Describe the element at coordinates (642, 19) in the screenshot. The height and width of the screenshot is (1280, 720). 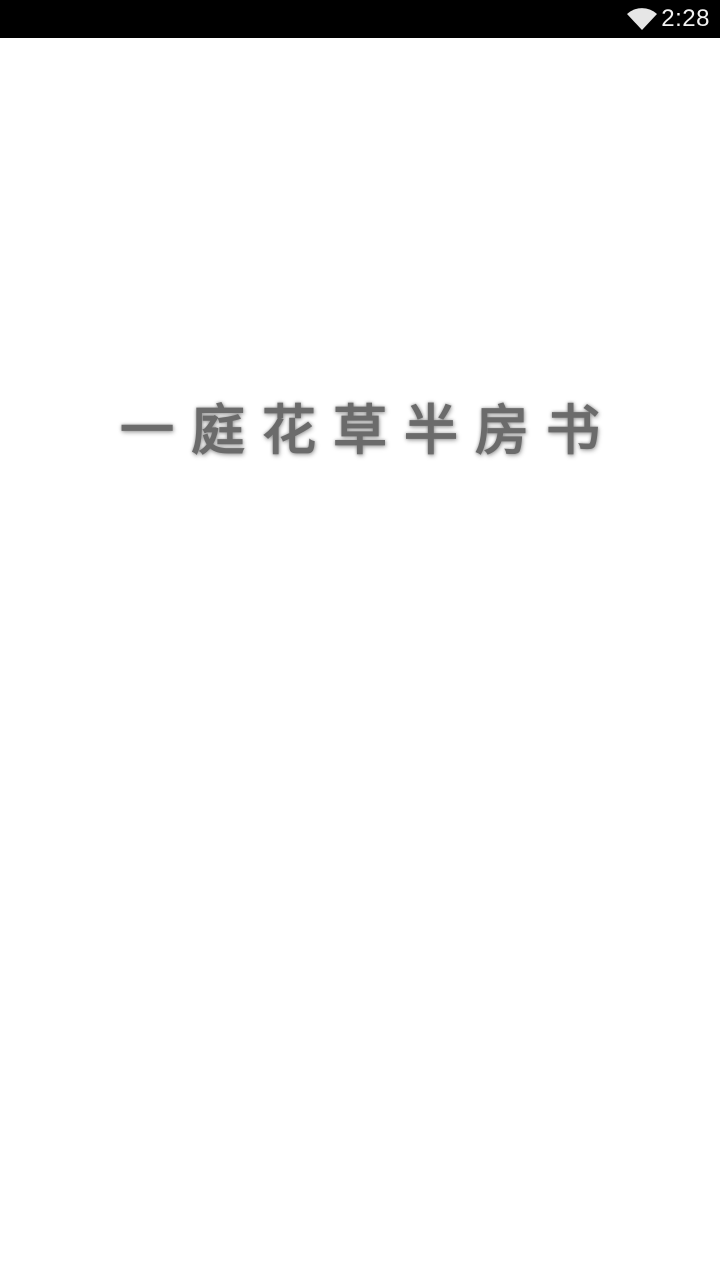
I see `wifi-icon` at that location.